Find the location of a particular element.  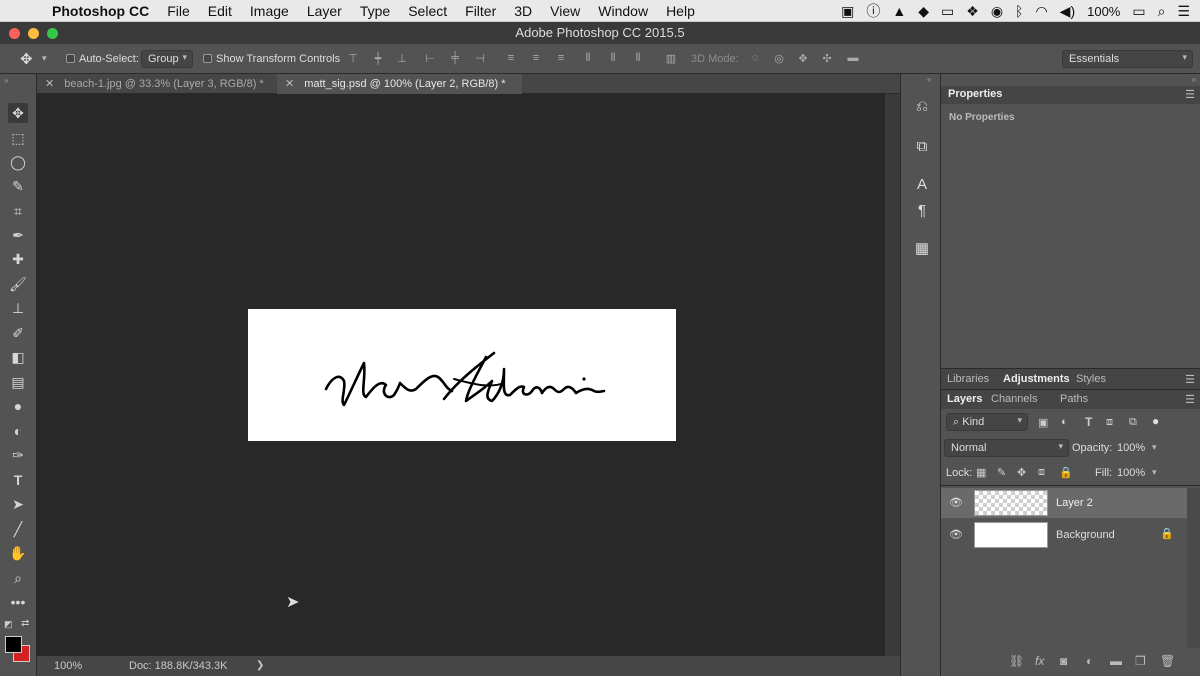

menu-file: File is located at coordinates (178, 11).